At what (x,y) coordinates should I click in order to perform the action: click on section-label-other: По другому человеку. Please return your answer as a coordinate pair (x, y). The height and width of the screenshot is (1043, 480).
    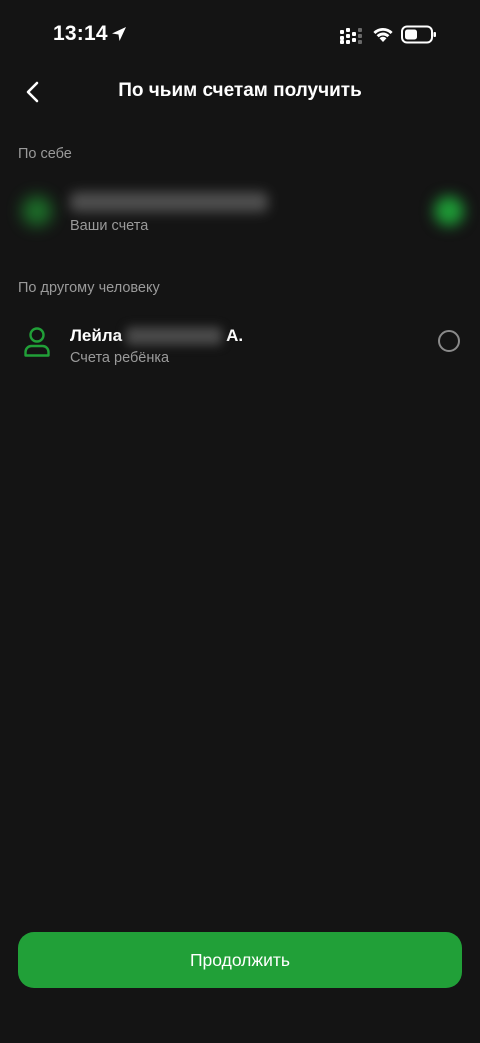
    Looking at the image, I should click on (89, 288).